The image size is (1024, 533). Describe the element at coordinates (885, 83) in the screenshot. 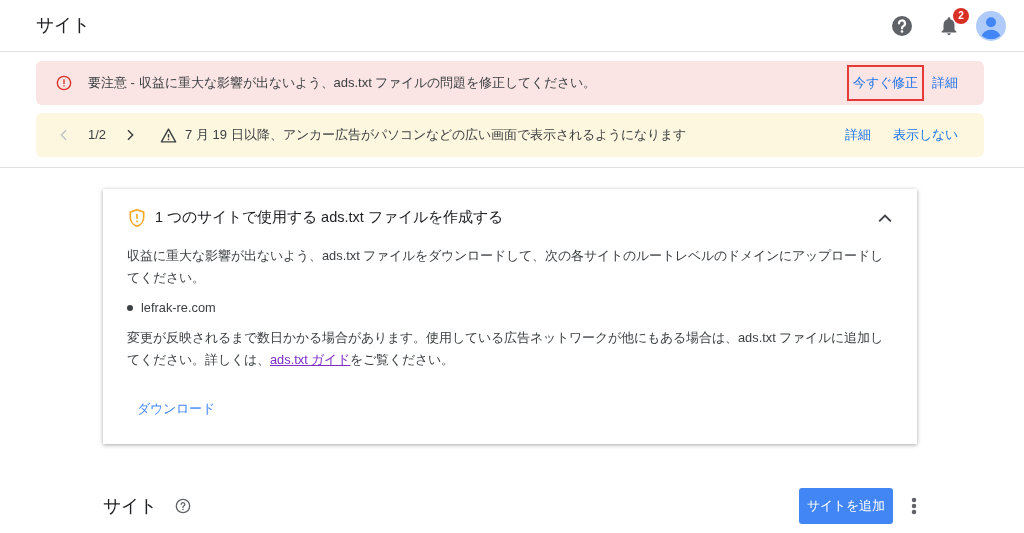

I see `alert-link: 今すぐ修正` at that location.